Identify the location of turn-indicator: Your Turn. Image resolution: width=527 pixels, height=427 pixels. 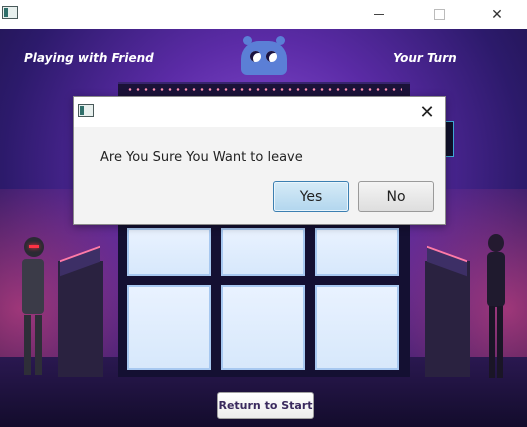
(425, 58).